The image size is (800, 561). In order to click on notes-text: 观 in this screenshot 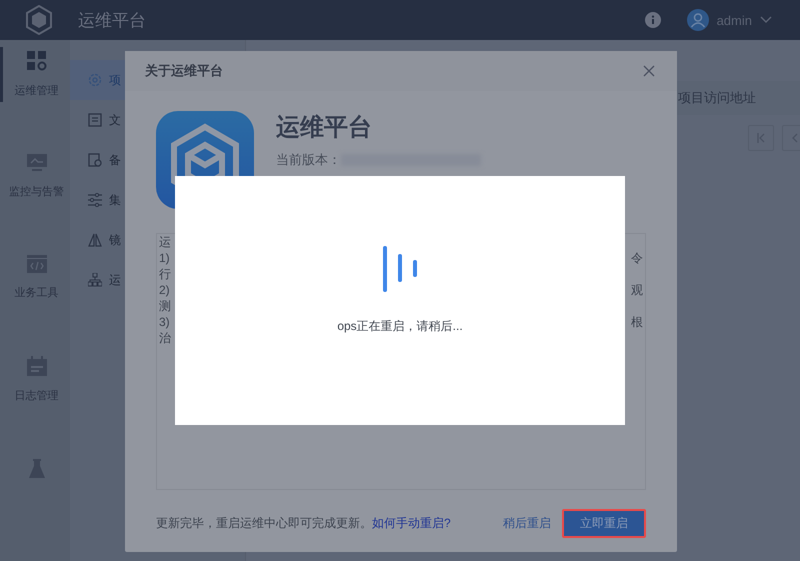, I will do `click(637, 290)`.